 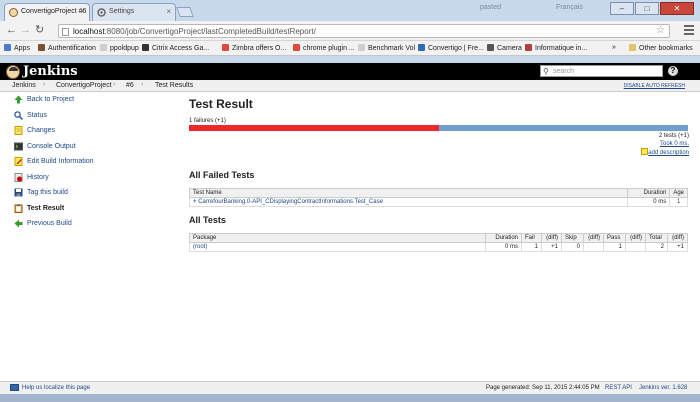 What do you see at coordinates (314, 128) in the screenshot?
I see `failure-bar` at bounding box center [314, 128].